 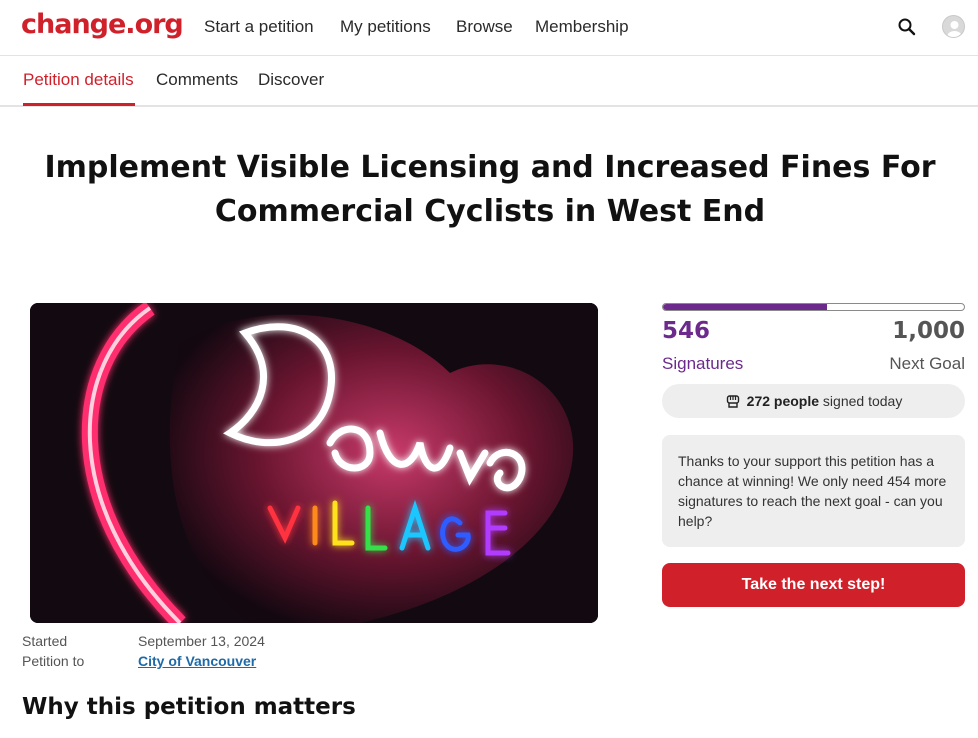 What do you see at coordinates (862, 401) in the screenshot?
I see `signed-today-suffix: signed today` at bounding box center [862, 401].